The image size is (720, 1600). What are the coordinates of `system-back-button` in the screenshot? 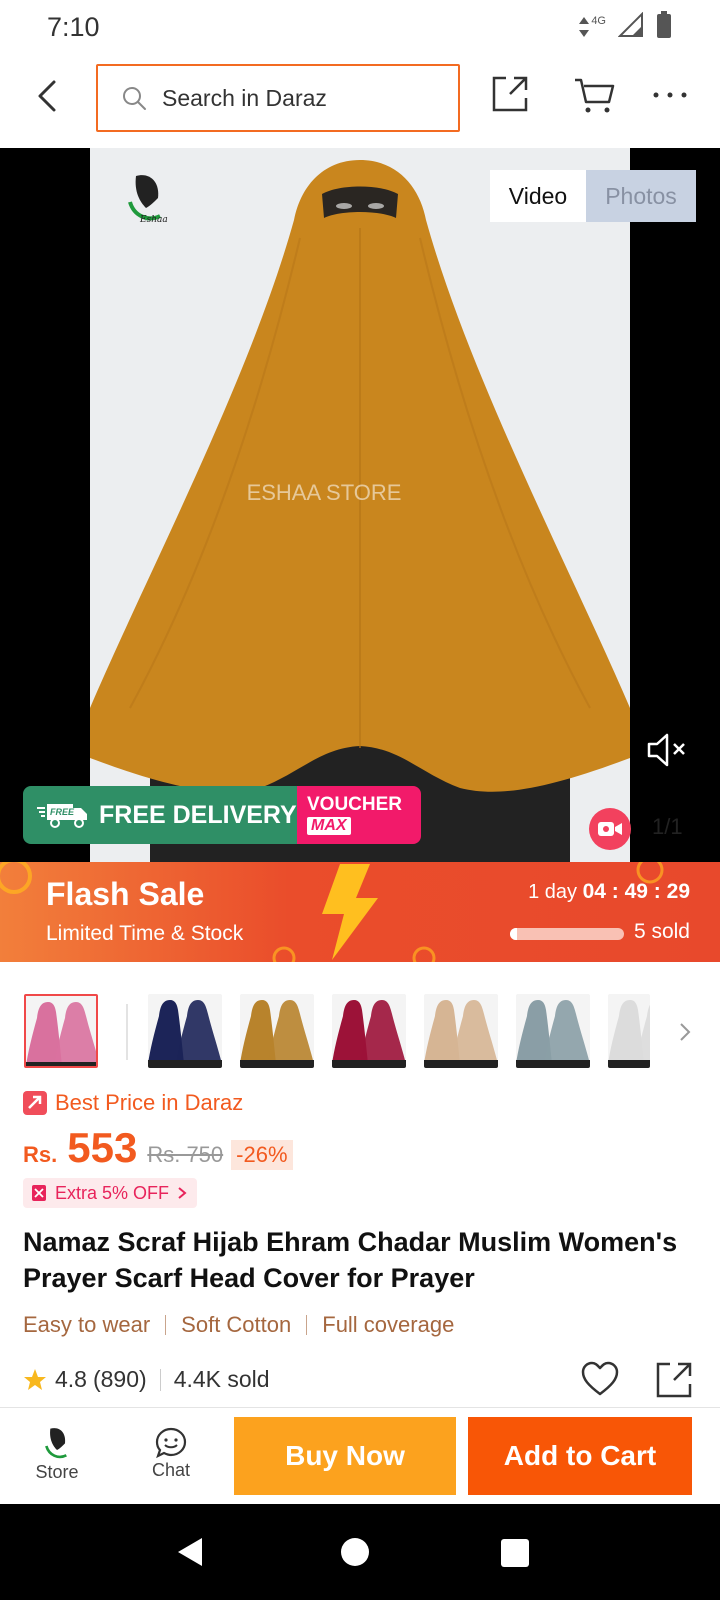 It's located at (190, 1552).